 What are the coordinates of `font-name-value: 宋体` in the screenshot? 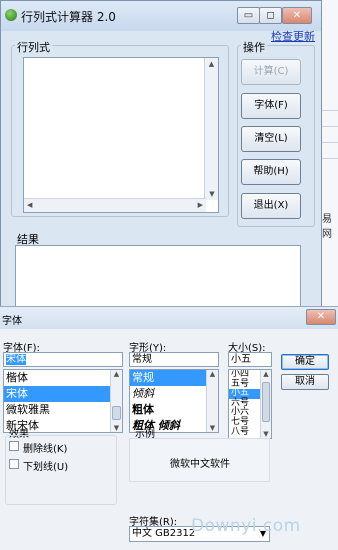 It's located at (16, 359).